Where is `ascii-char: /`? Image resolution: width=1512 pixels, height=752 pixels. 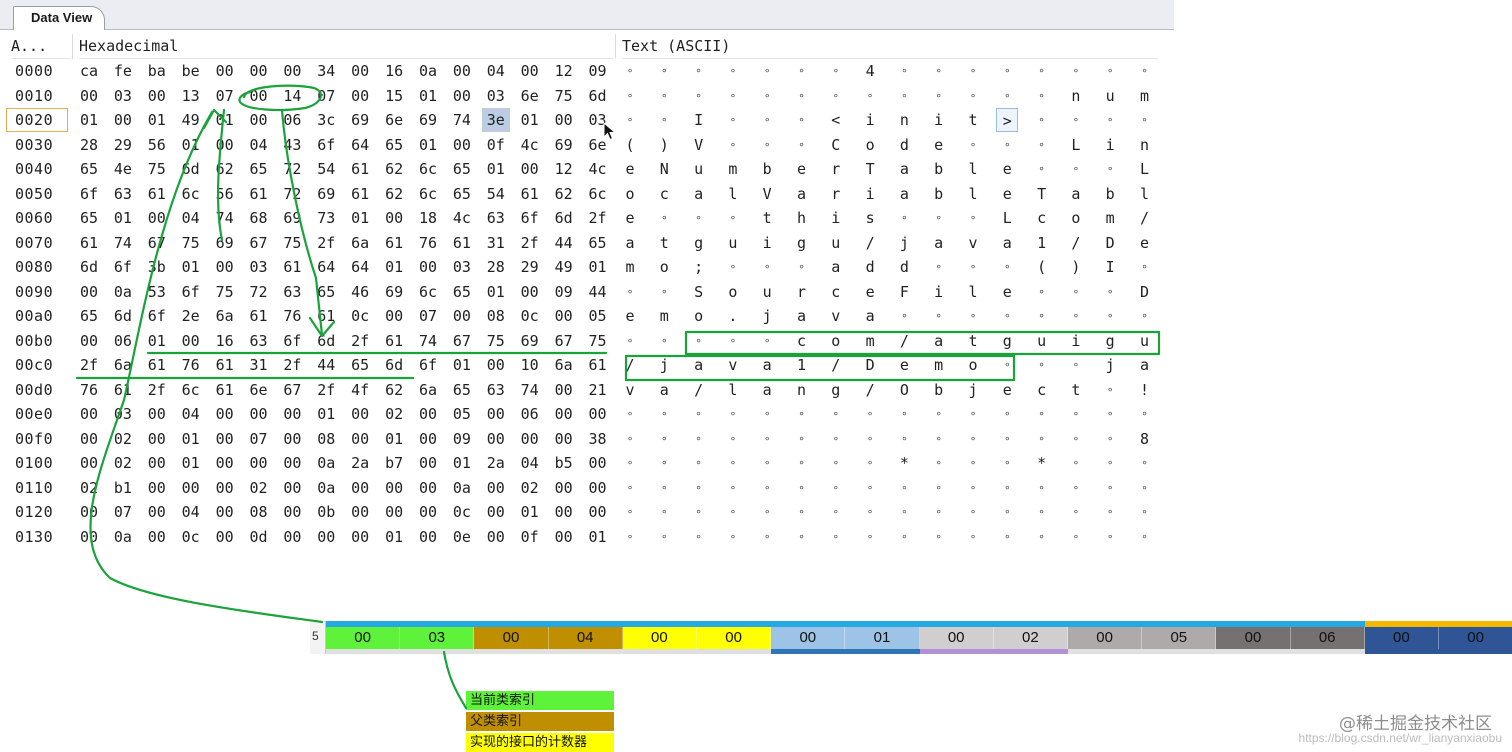 ascii-char: / is located at coordinates (870, 243).